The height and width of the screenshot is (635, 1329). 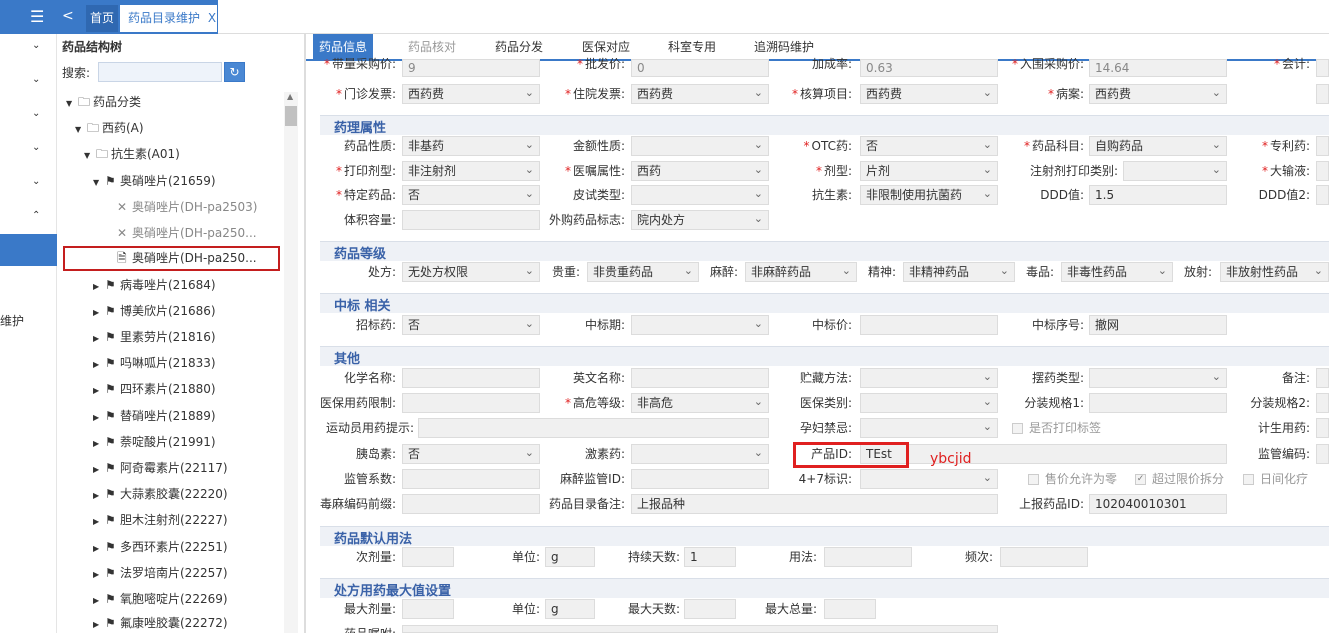 What do you see at coordinates (519, 47) in the screenshot?
I see `tab-drug-distribution: 药品分发` at bounding box center [519, 47].